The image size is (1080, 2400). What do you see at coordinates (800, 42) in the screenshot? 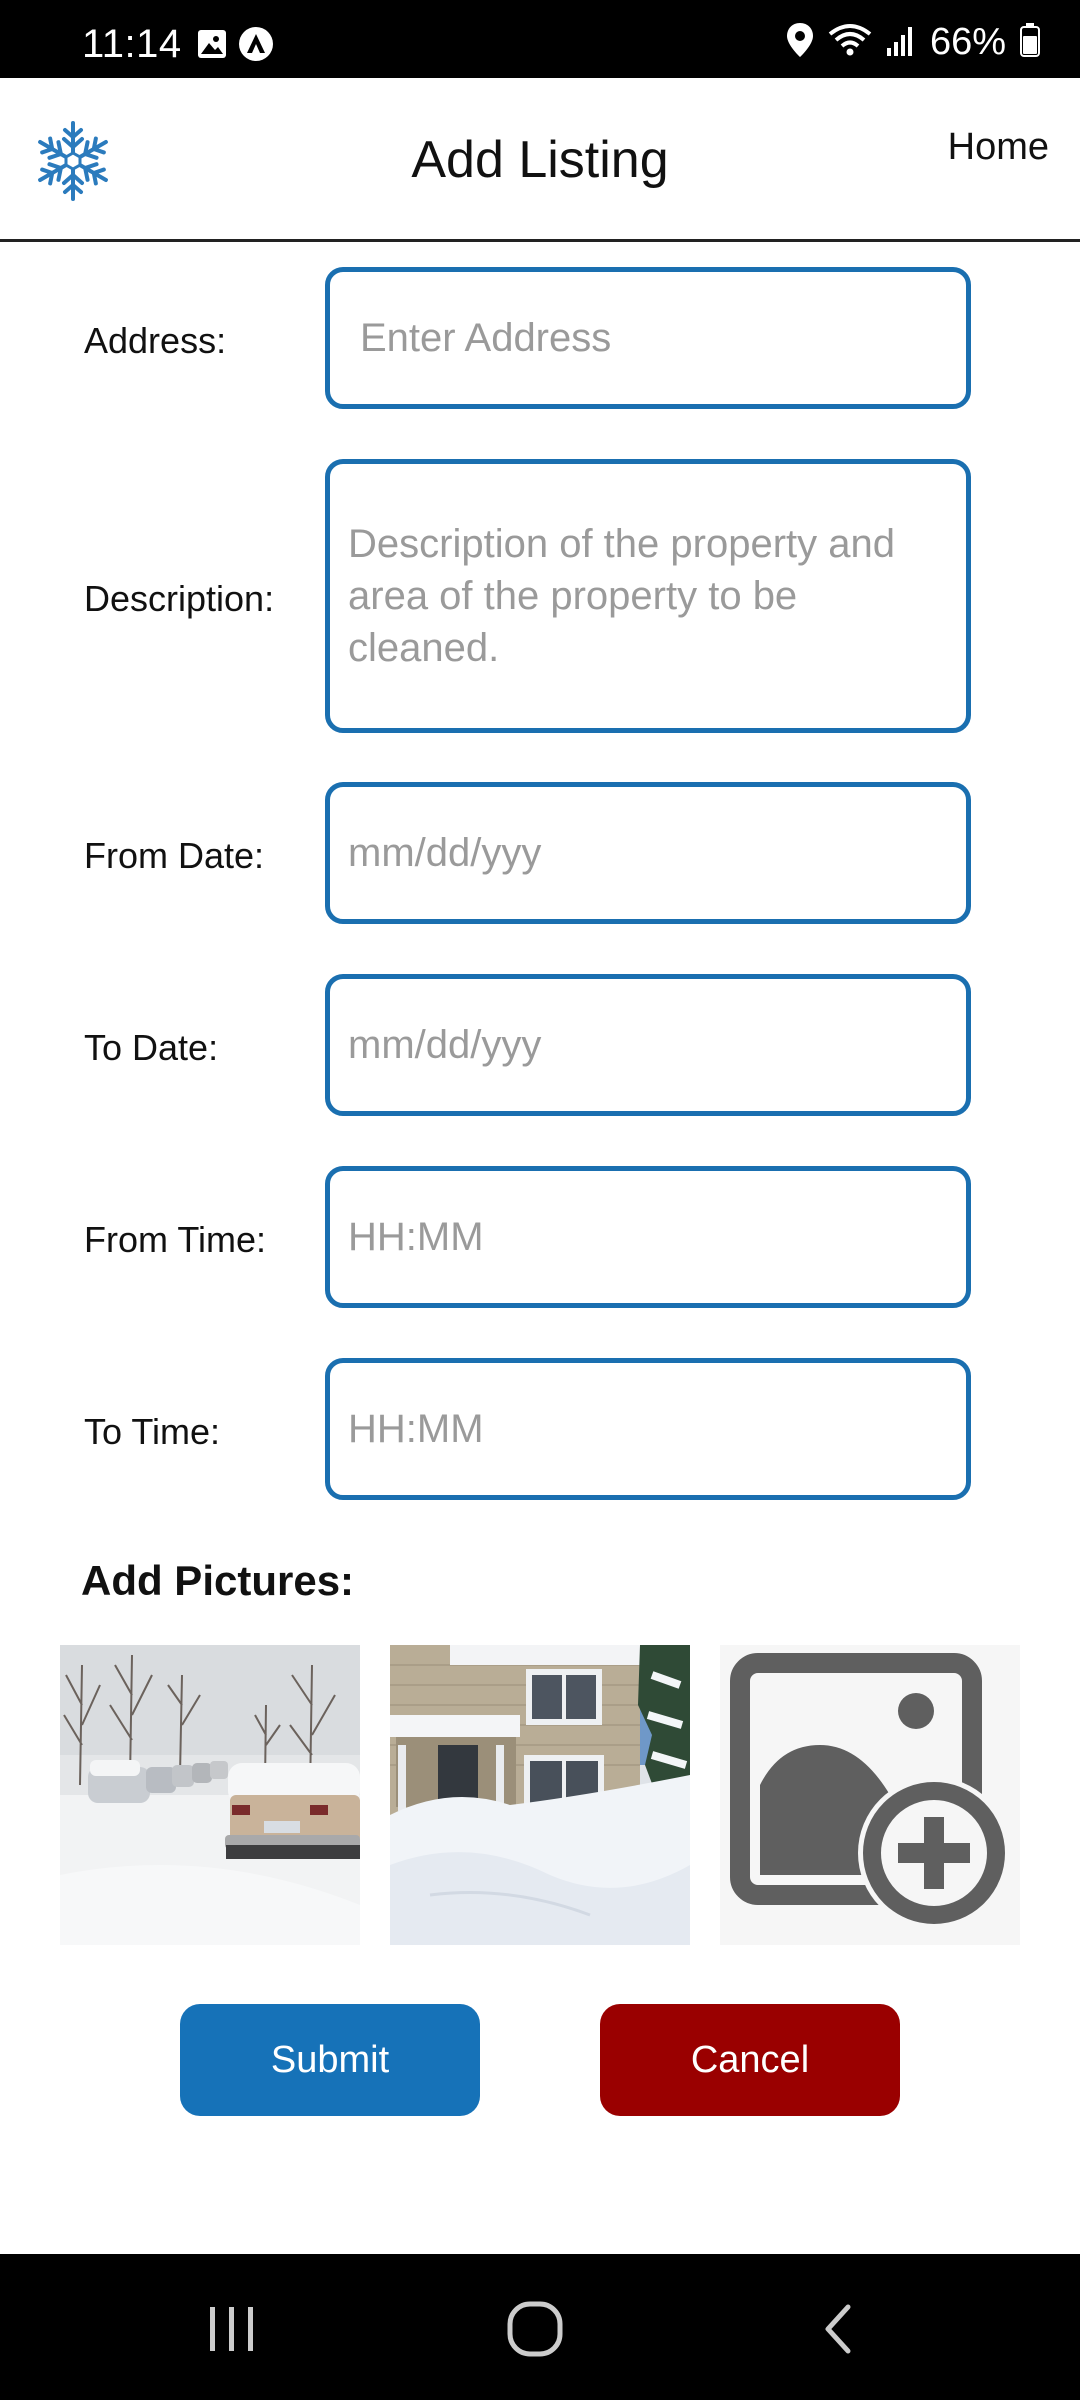
I see `location-icon` at bounding box center [800, 42].